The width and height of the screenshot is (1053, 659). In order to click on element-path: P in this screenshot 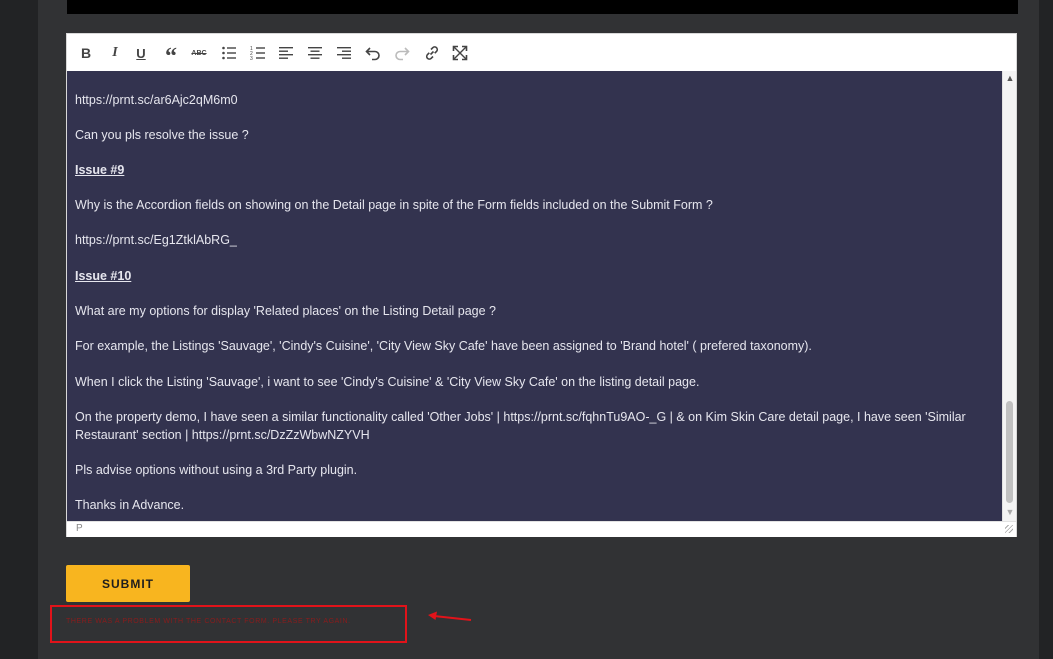, I will do `click(79, 528)`.